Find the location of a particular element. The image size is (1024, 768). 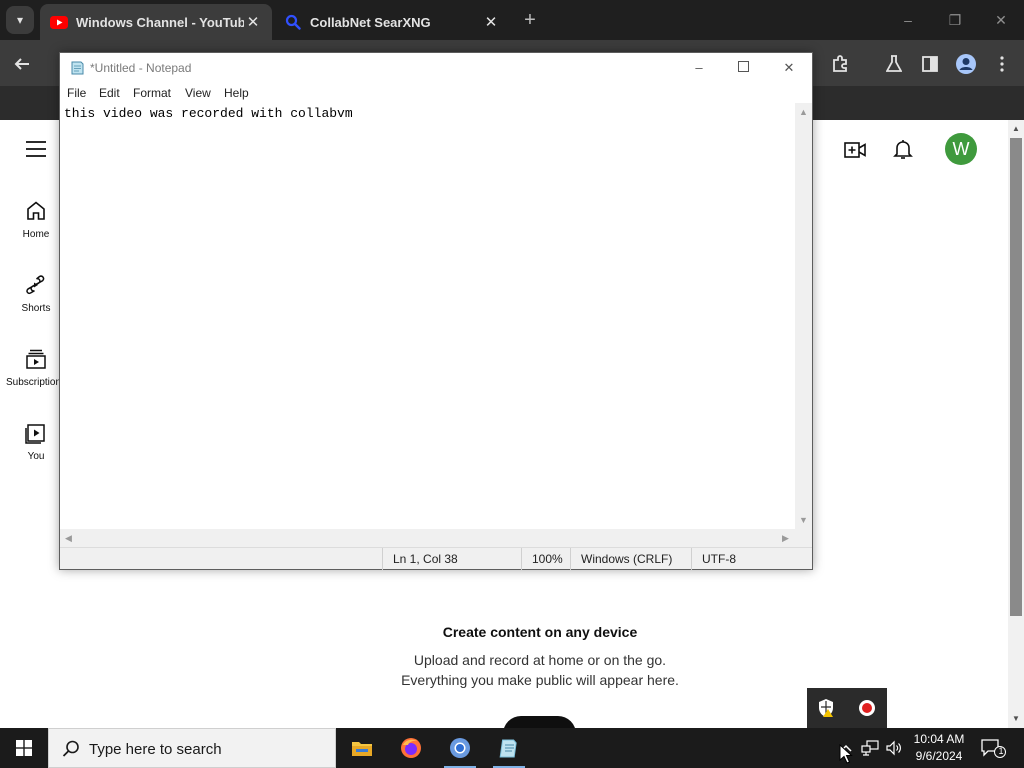

record-icon is located at coordinates (867, 708).